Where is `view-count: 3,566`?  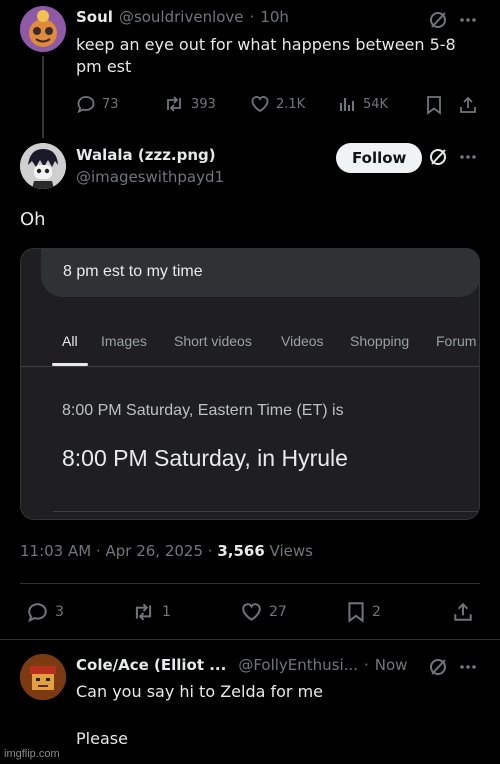
view-count: 3,566 is located at coordinates (241, 551).